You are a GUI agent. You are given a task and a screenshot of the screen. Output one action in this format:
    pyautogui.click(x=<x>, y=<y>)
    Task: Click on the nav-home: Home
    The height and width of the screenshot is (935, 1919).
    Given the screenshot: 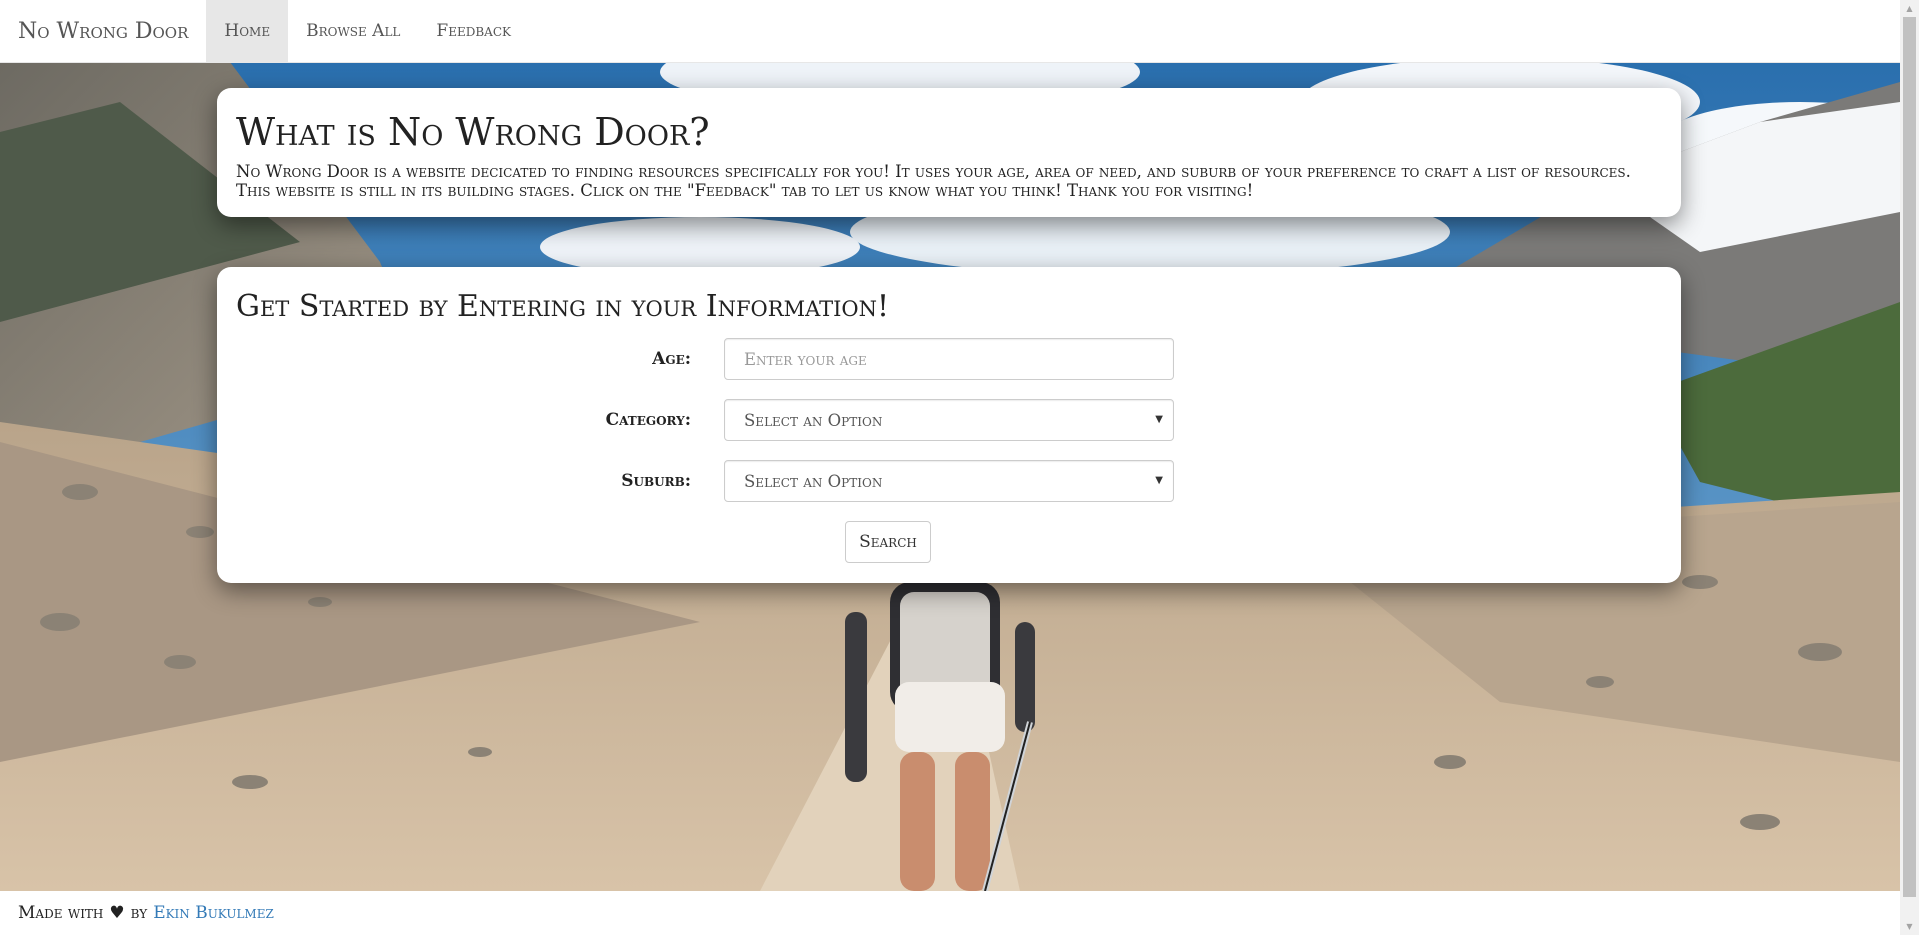 What is the action you would take?
    pyautogui.click(x=247, y=31)
    